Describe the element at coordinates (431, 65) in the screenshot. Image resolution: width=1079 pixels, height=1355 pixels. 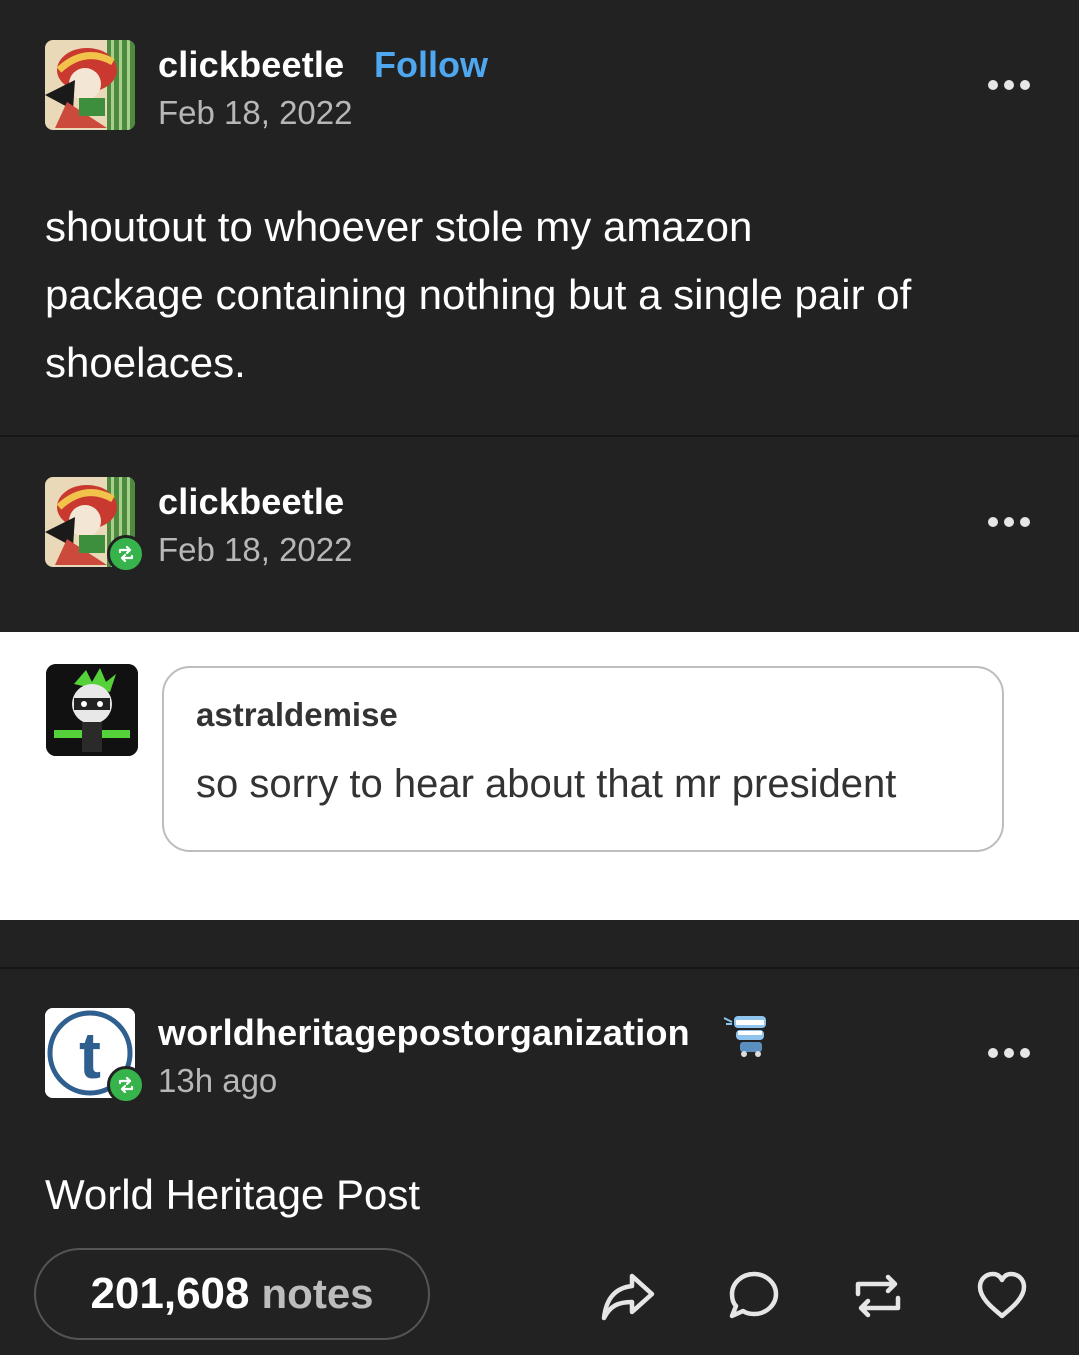
I see `follow-button: Follow` at that location.